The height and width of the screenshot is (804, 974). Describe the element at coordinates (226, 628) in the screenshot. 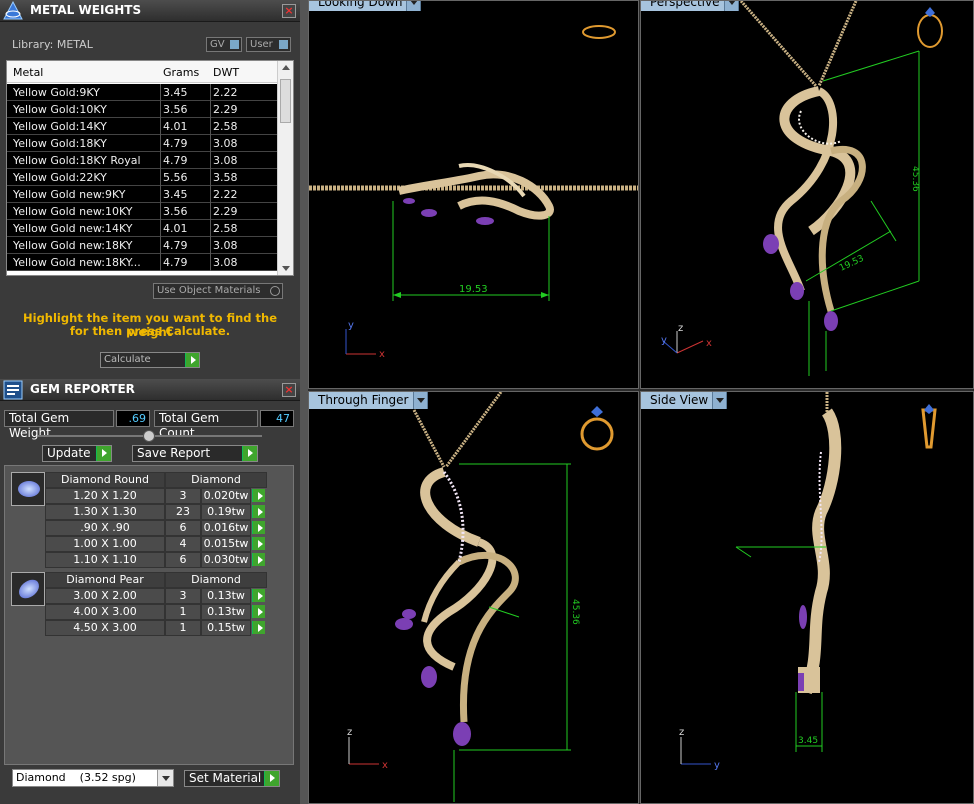

I see `gem-weight: 0.15tw` at that location.